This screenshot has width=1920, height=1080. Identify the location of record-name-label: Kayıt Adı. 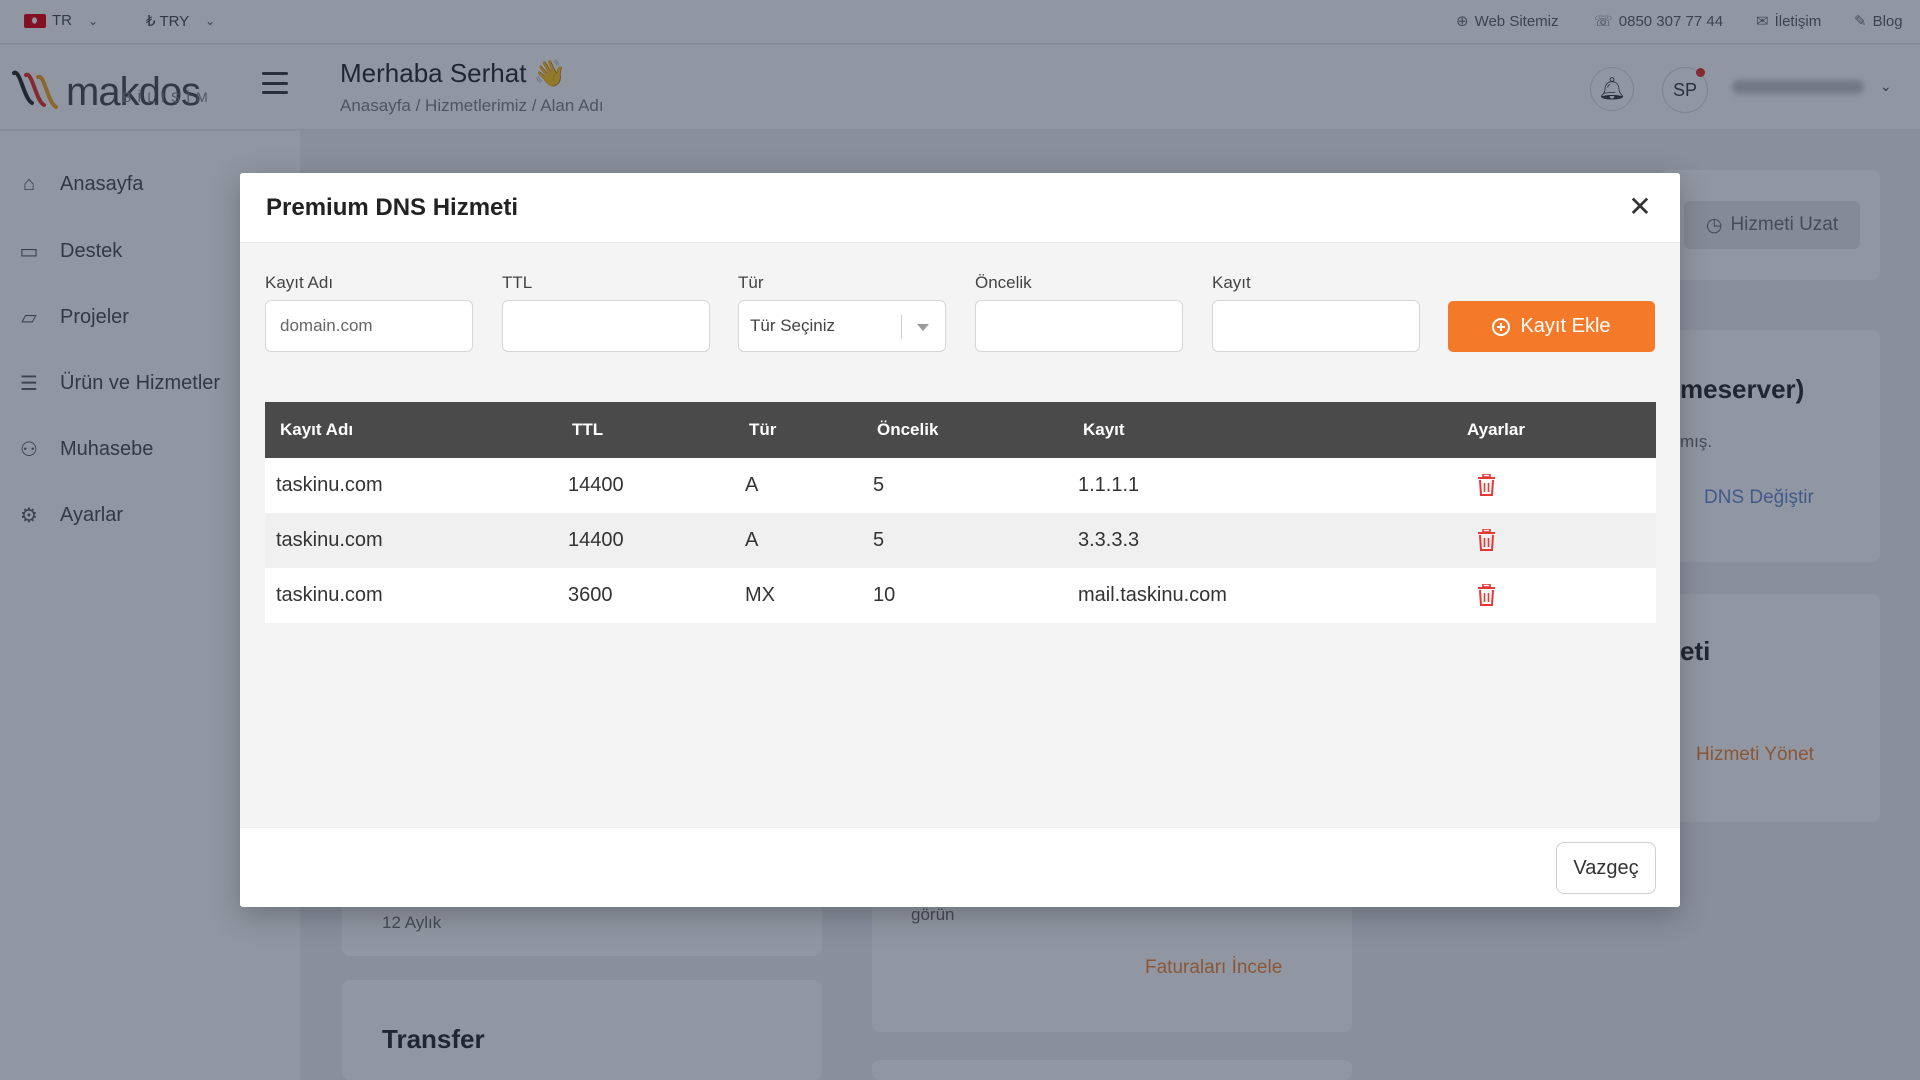
(299, 282).